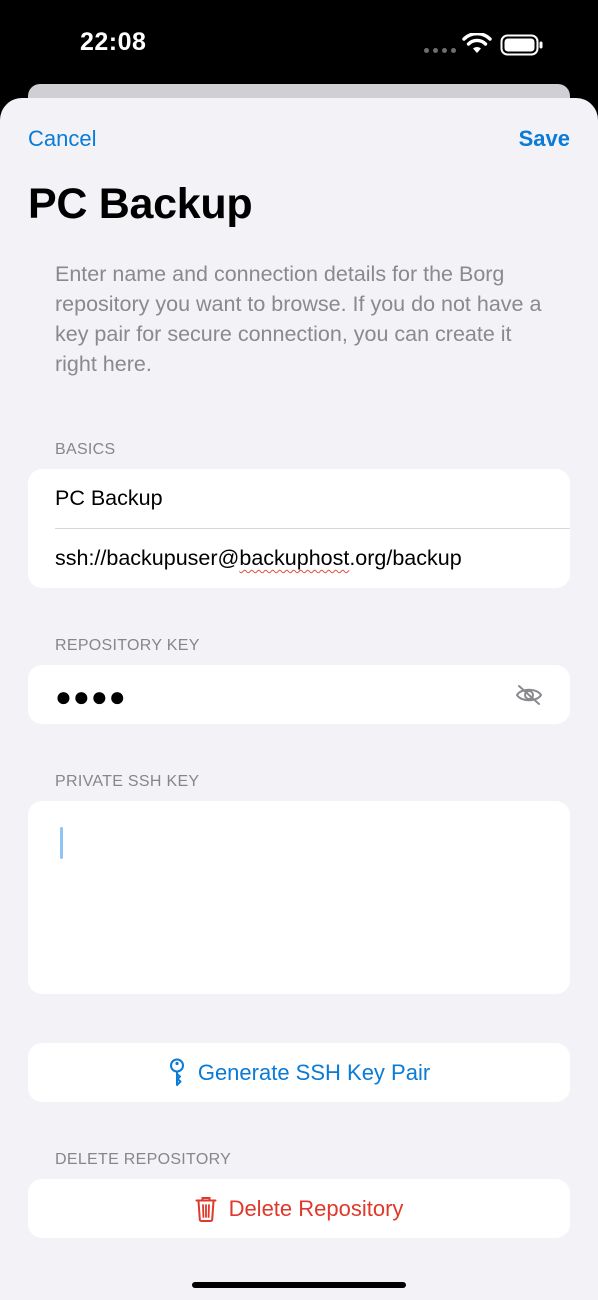 The image size is (598, 1300). I want to click on generate-ssh-key-pair-label: Generate SSH Key Pair, so click(314, 1072).